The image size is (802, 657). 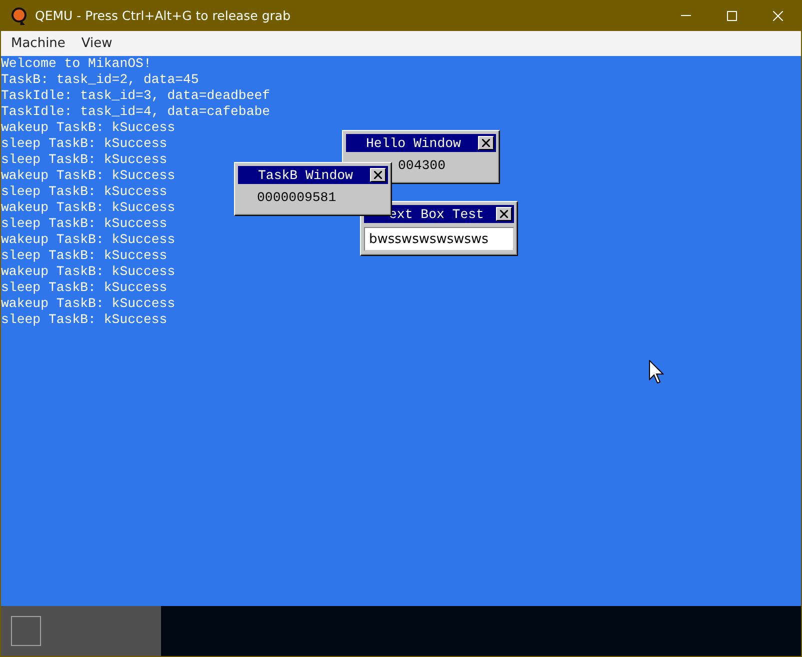 What do you see at coordinates (163, 15) in the screenshot?
I see `window-title: QEMU - Press Ctrl+Alt+G to release grab` at bounding box center [163, 15].